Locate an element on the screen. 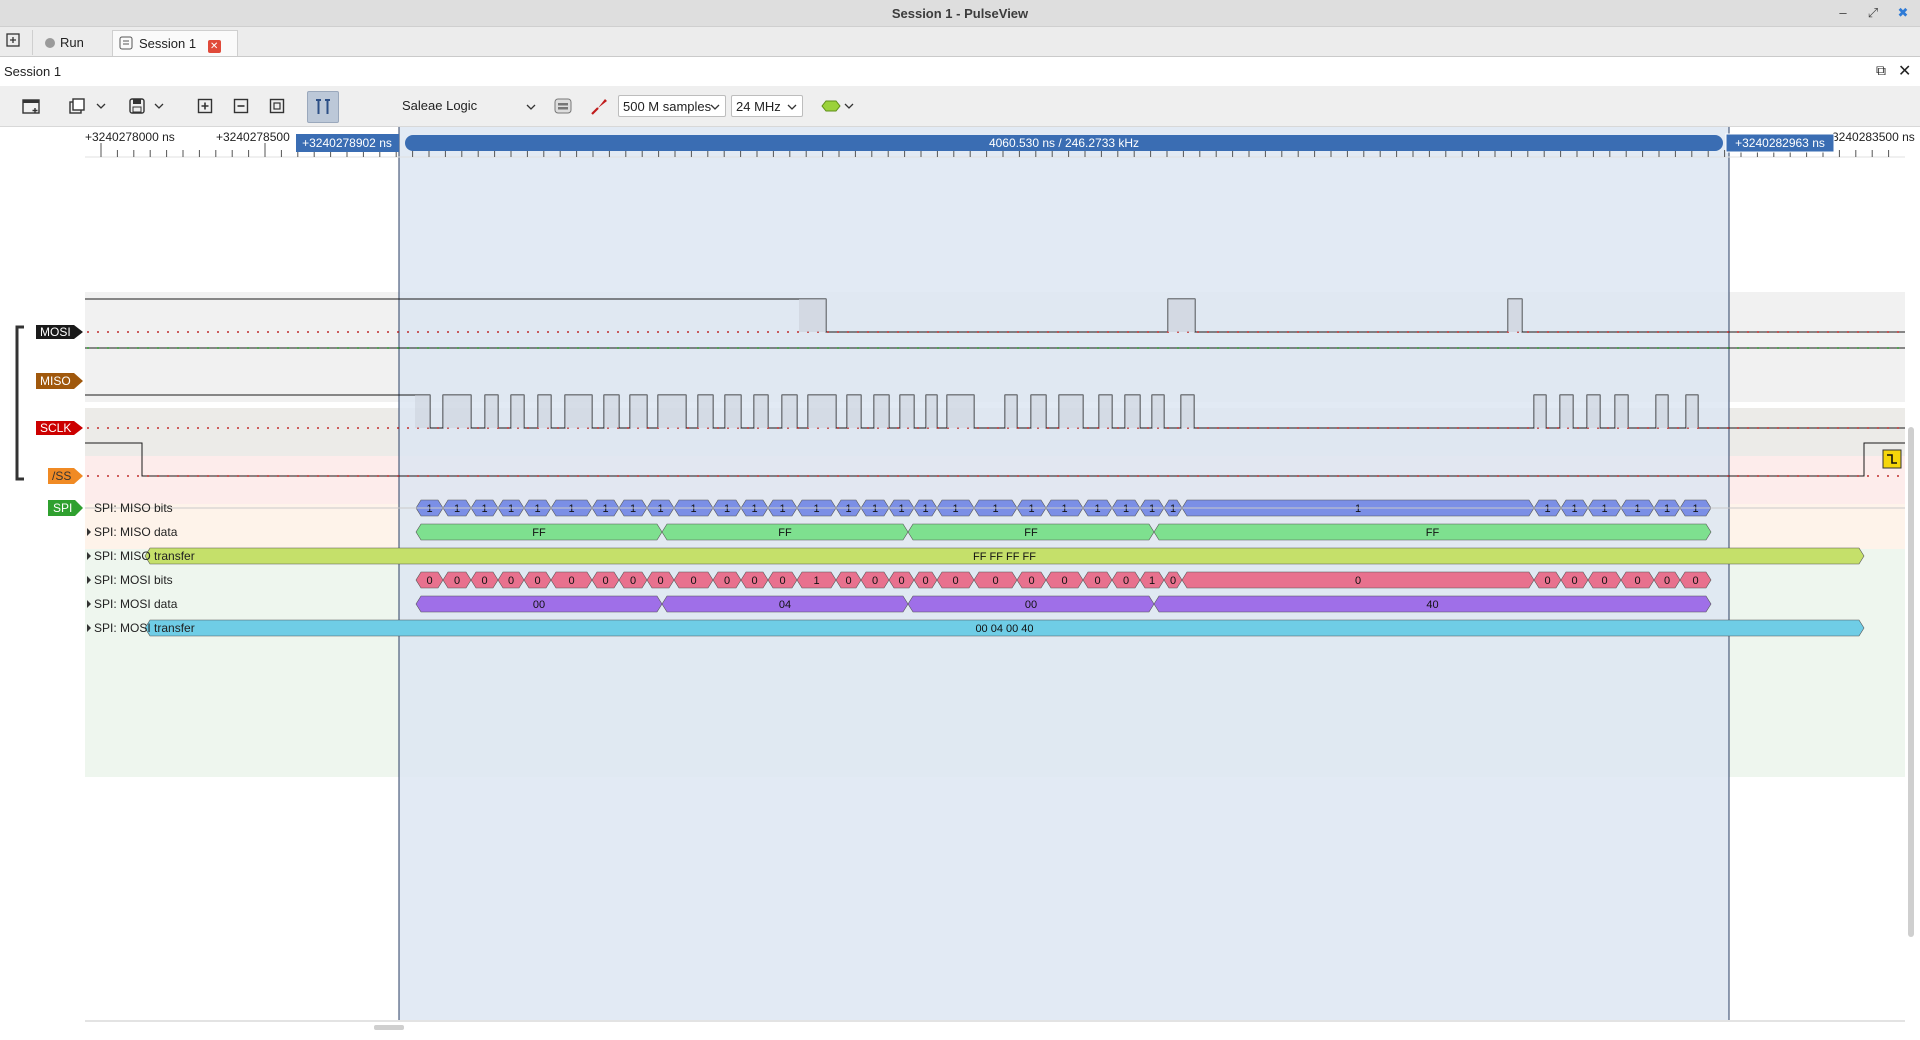 The height and width of the screenshot is (1040, 1920). channel-label-ss: /SS is located at coordinates (65, 476).